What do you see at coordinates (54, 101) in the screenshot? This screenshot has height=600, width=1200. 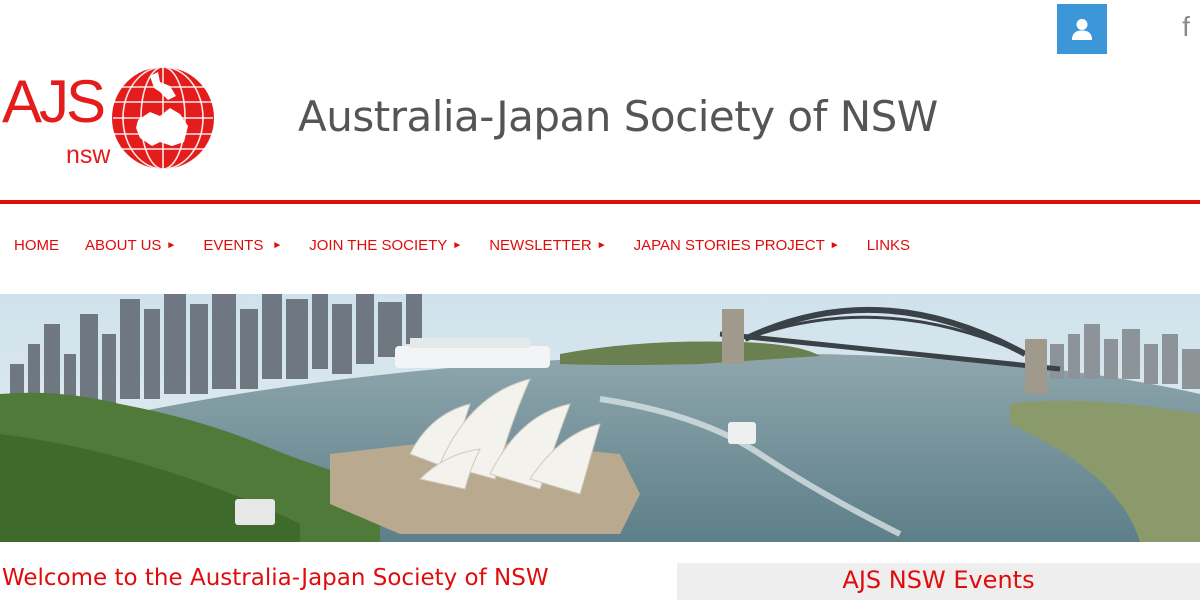 I see `logo-text: AJS` at bounding box center [54, 101].